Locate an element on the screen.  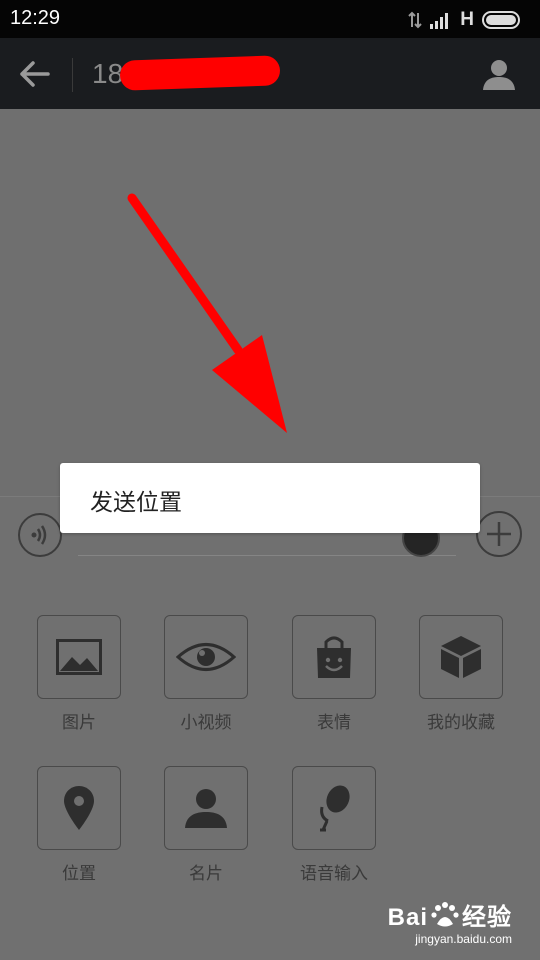
panel-item-stickers is located at coordinates (334, 657).